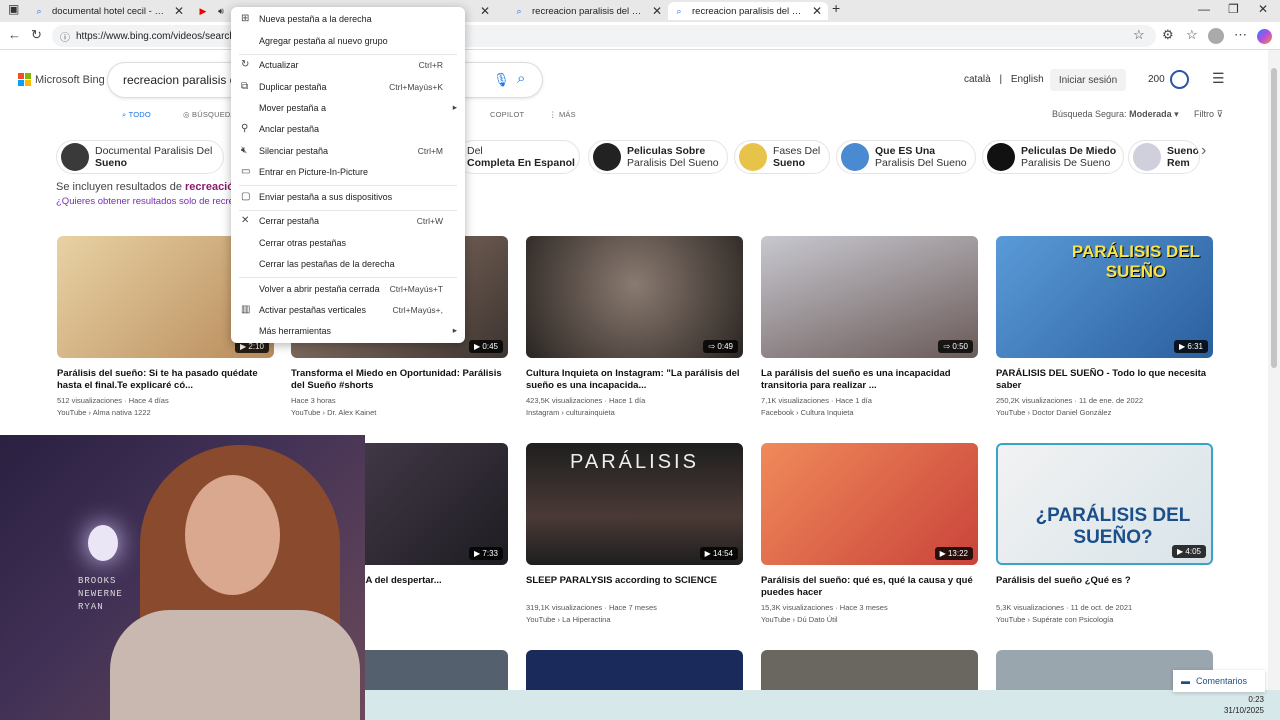 The image size is (1280, 720). What do you see at coordinates (1179, 79) in the screenshot?
I see `rewards-icon` at bounding box center [1179, 79].